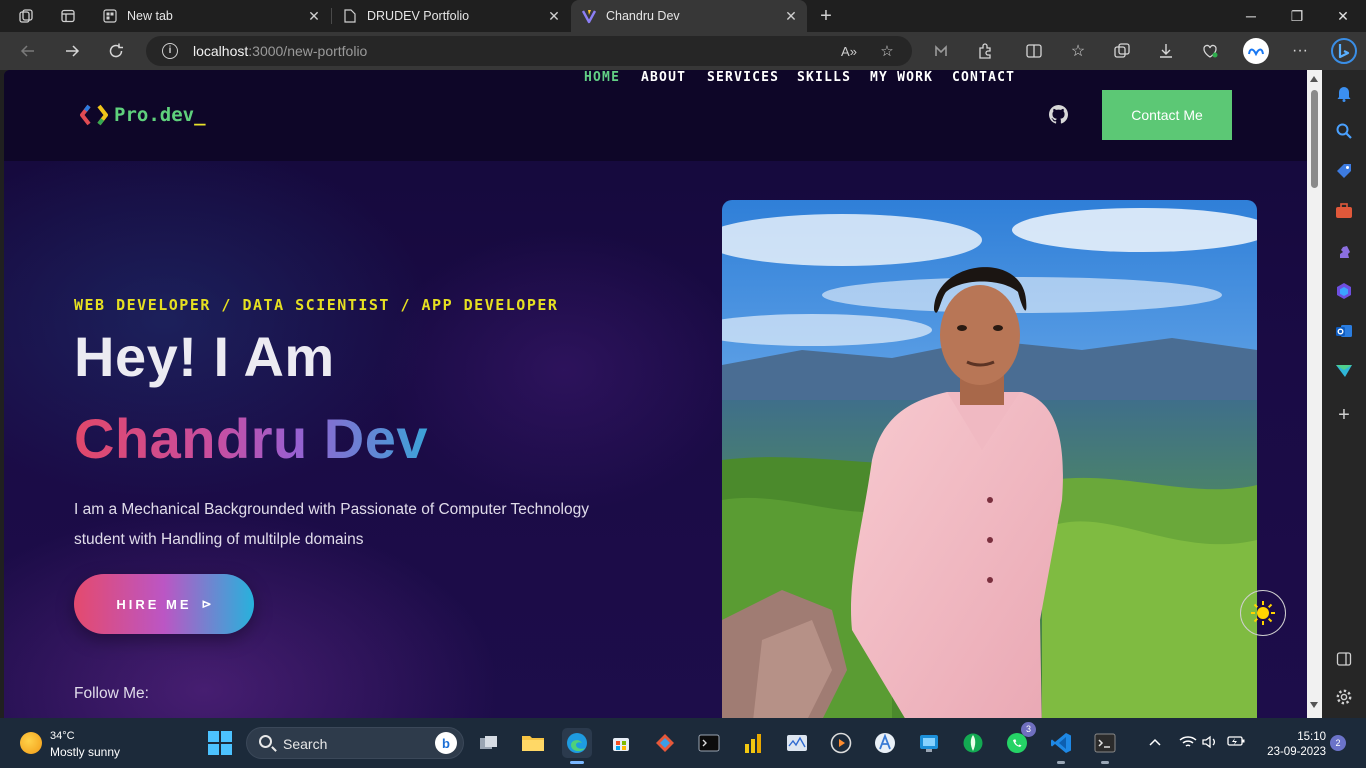  I want to click on favorite-star-icon: ☆, so click(887, 51).